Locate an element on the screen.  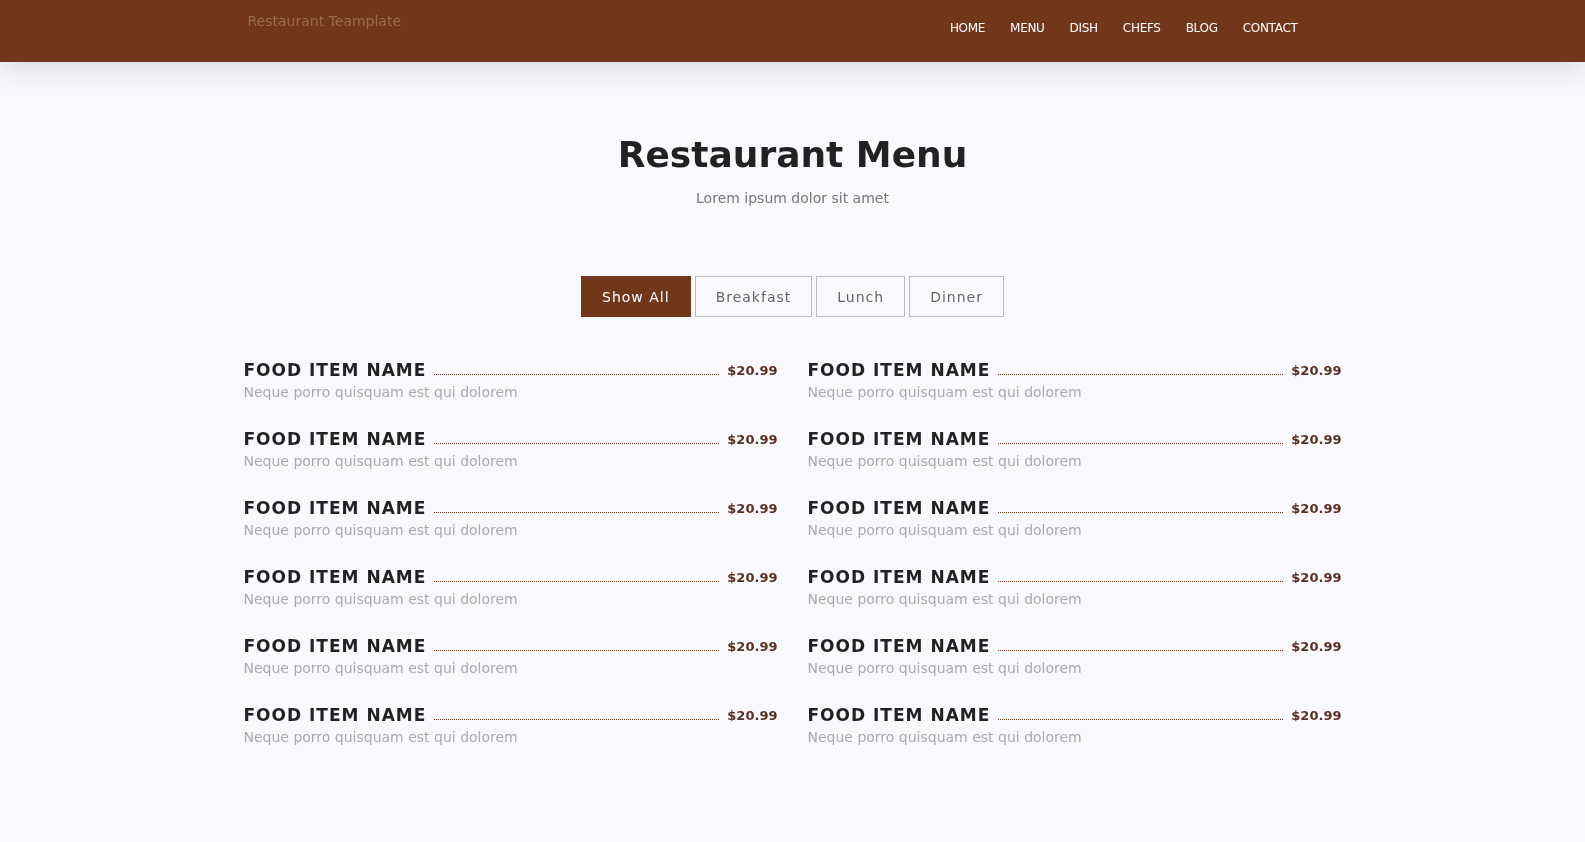
nav-link: CONTACT is located at coordinates (1270, 28).